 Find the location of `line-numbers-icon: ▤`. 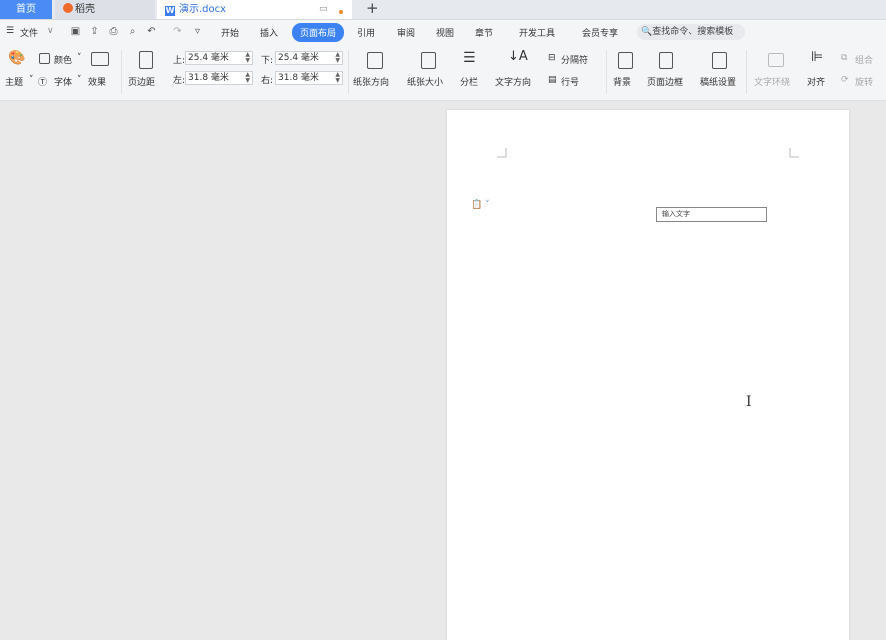

line-numbers-icon: ▤ is located at coordinates (552, 80).